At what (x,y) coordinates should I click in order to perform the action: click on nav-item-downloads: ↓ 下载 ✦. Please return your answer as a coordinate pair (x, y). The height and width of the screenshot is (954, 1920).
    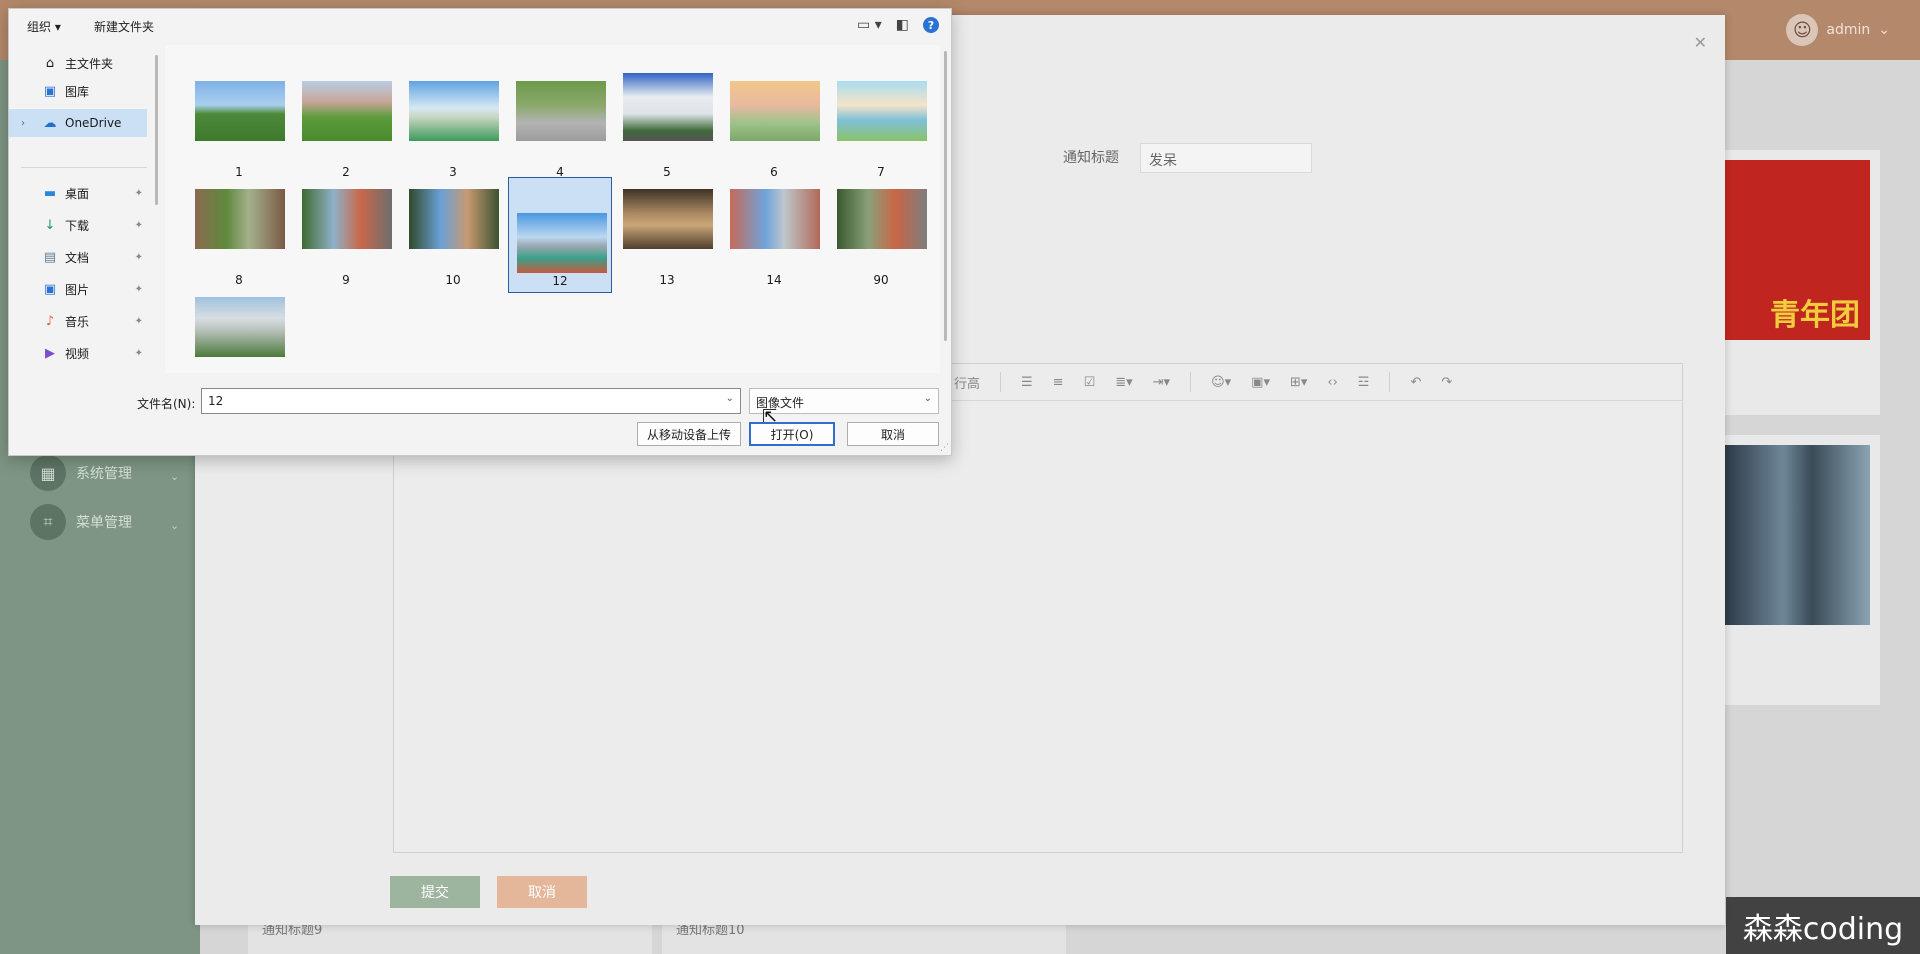
    Looking at the image, I should click on (78, 225).